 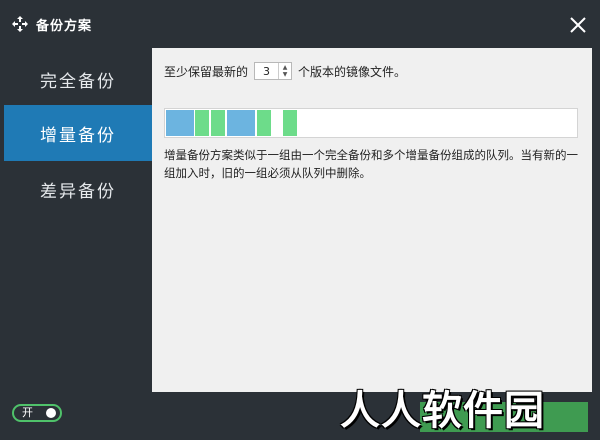 I want to click on title-bar: 备份方案, so click(x=300, y=24).